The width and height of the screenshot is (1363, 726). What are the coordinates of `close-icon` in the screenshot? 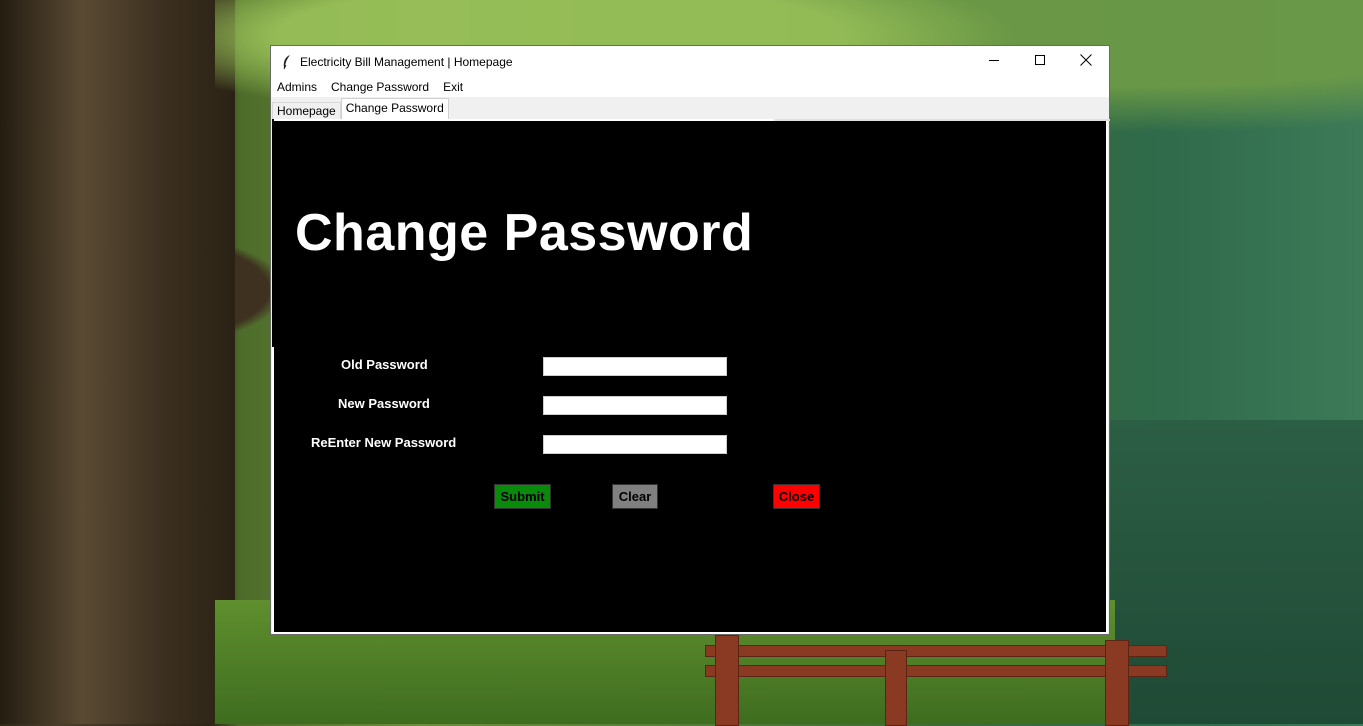 It's located at (1086, 62).